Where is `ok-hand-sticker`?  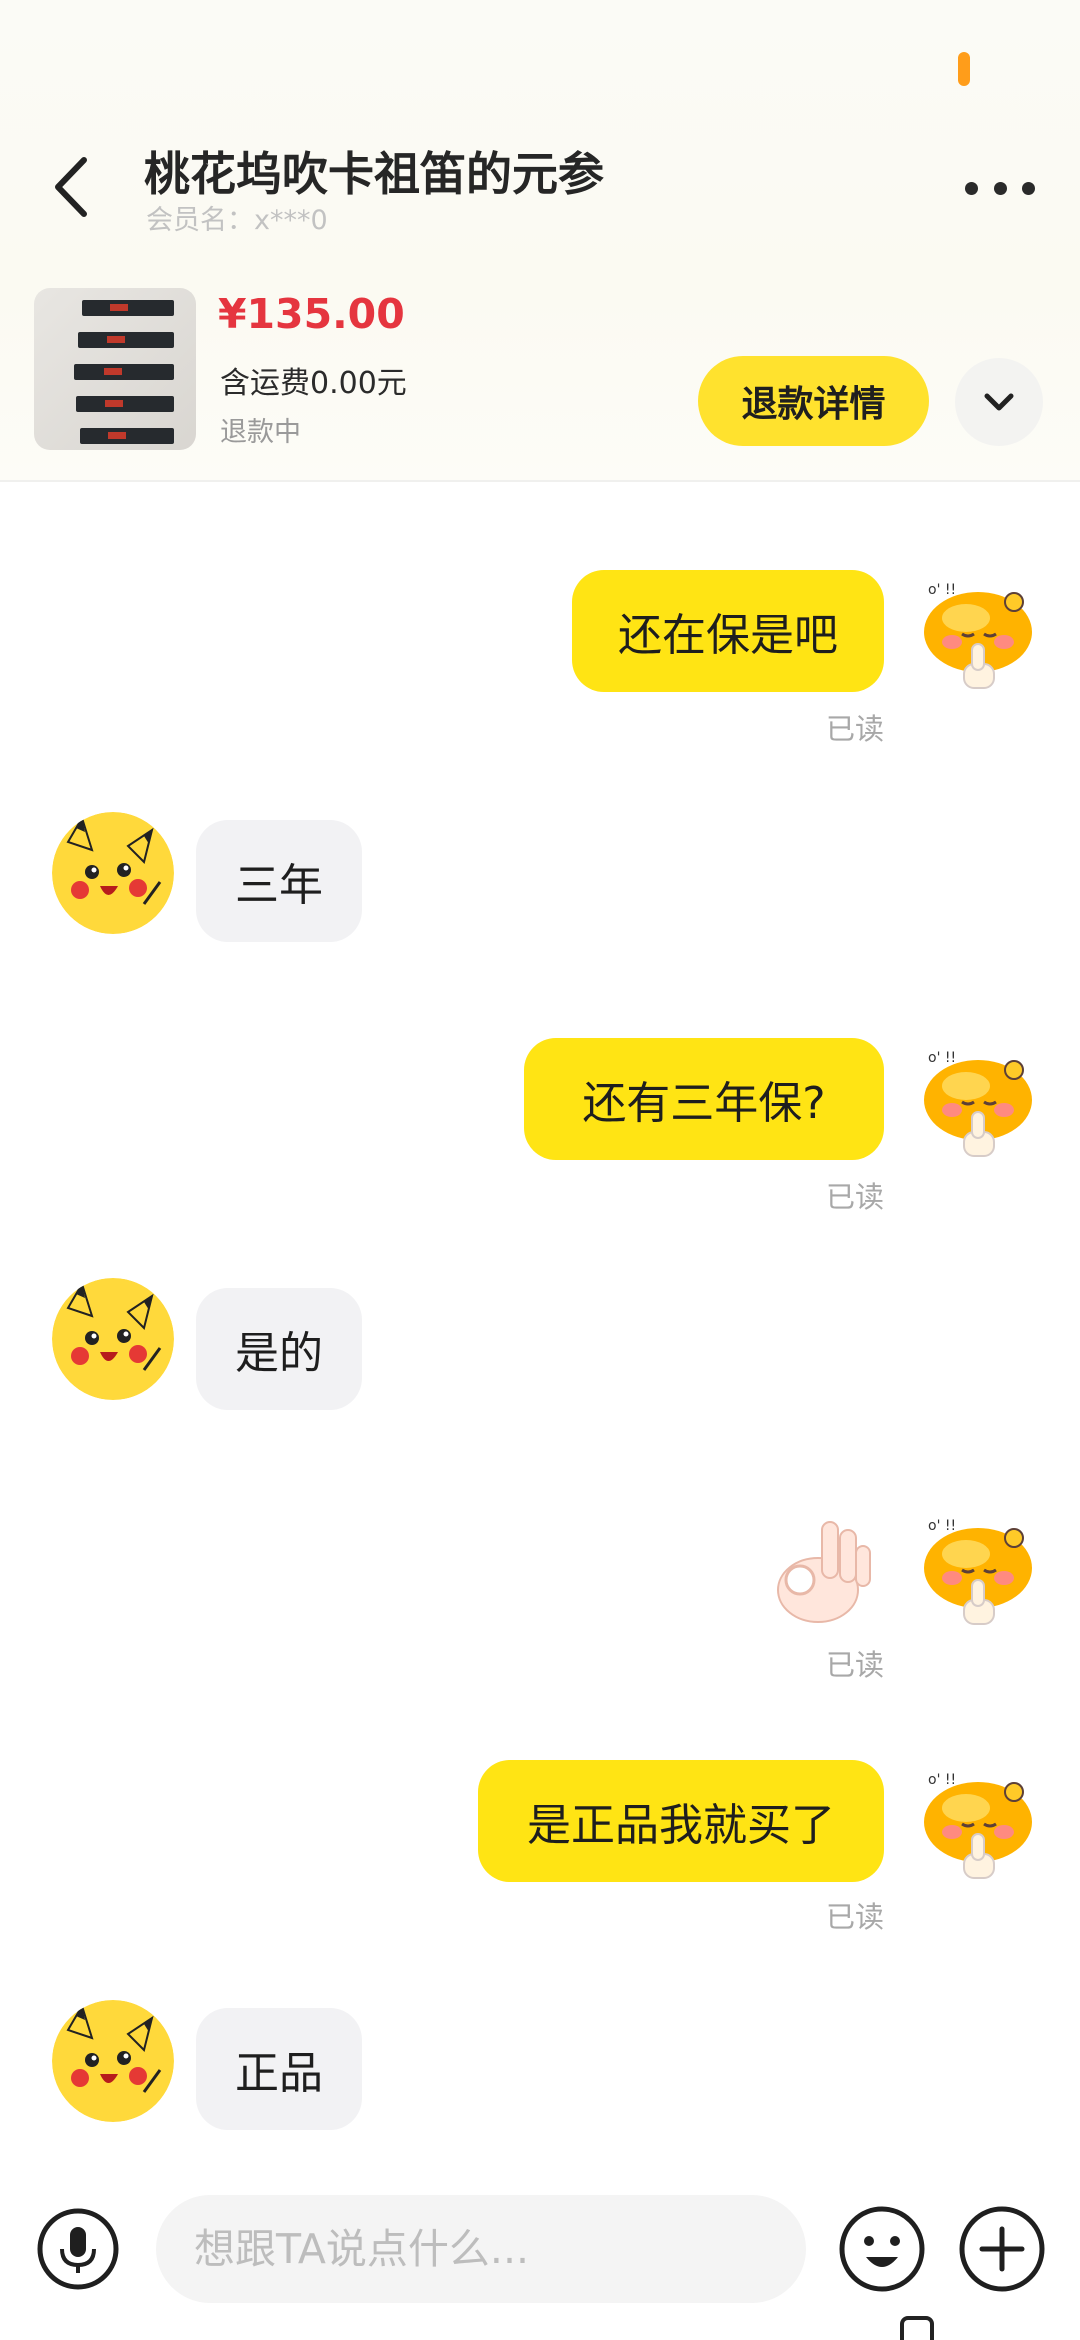
ok-hand-sticker is located at coordinates (825, 1568).